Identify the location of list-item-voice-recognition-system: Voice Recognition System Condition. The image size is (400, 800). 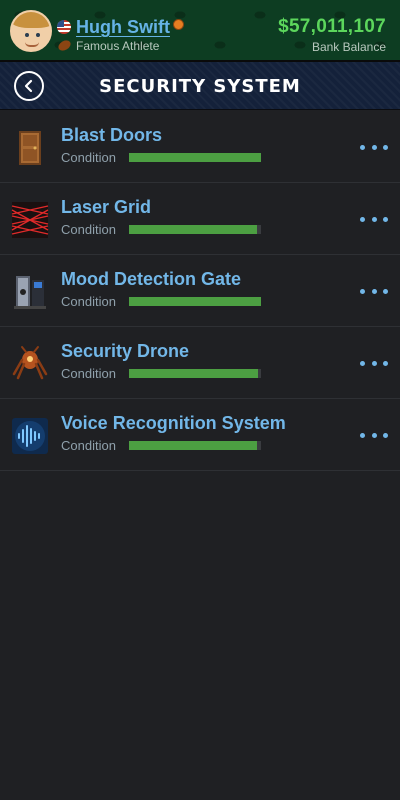
(200, 435).